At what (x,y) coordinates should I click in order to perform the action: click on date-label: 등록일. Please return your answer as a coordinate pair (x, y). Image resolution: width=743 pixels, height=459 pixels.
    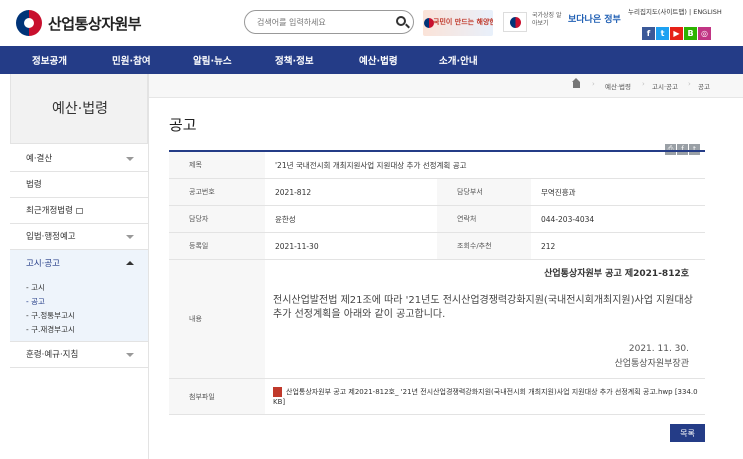
    Looking at the image, I should click on (217, 246).